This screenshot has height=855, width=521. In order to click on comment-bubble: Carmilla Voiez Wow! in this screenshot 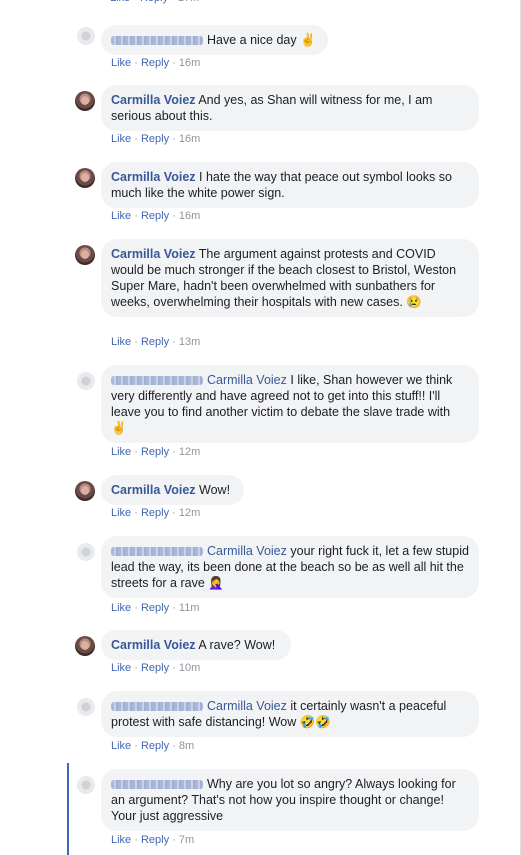, I will do `click(172, 490)`.